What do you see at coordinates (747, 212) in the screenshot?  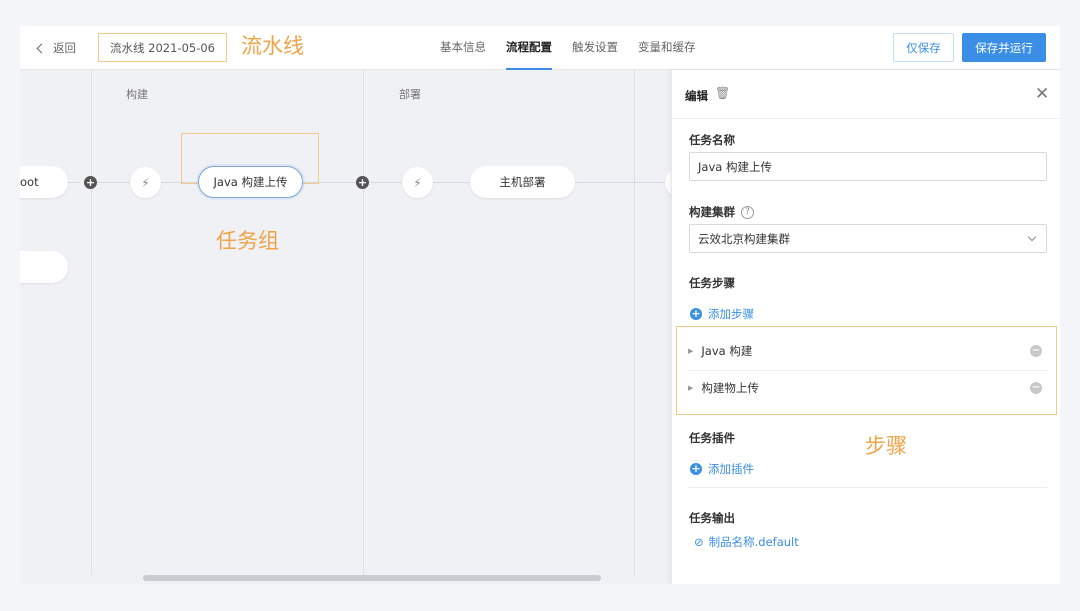 I see `help-icon: ?` at bounding box center [747, 212].